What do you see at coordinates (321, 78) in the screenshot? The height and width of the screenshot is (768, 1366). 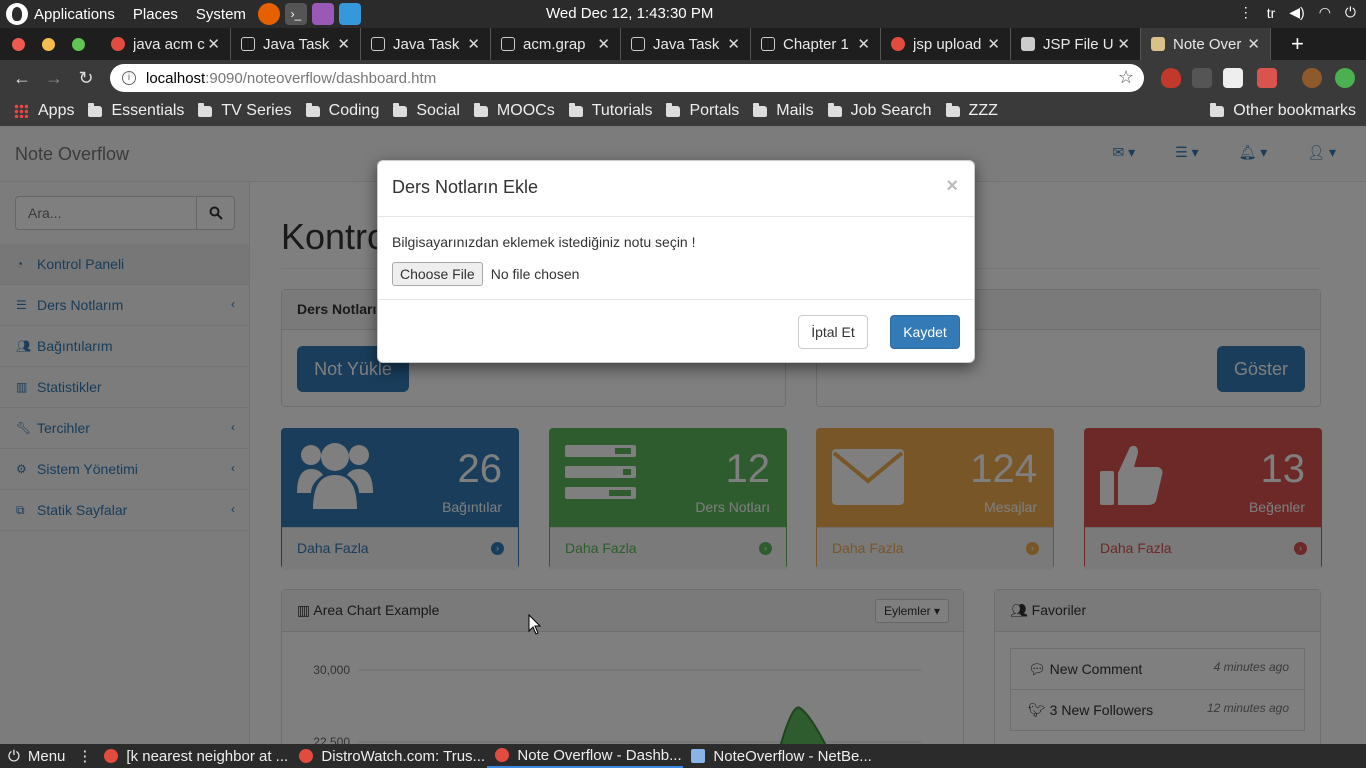 I see `url-path: :9090/noteoverflow/dashboard.htm` at bounding box center [321, 78].